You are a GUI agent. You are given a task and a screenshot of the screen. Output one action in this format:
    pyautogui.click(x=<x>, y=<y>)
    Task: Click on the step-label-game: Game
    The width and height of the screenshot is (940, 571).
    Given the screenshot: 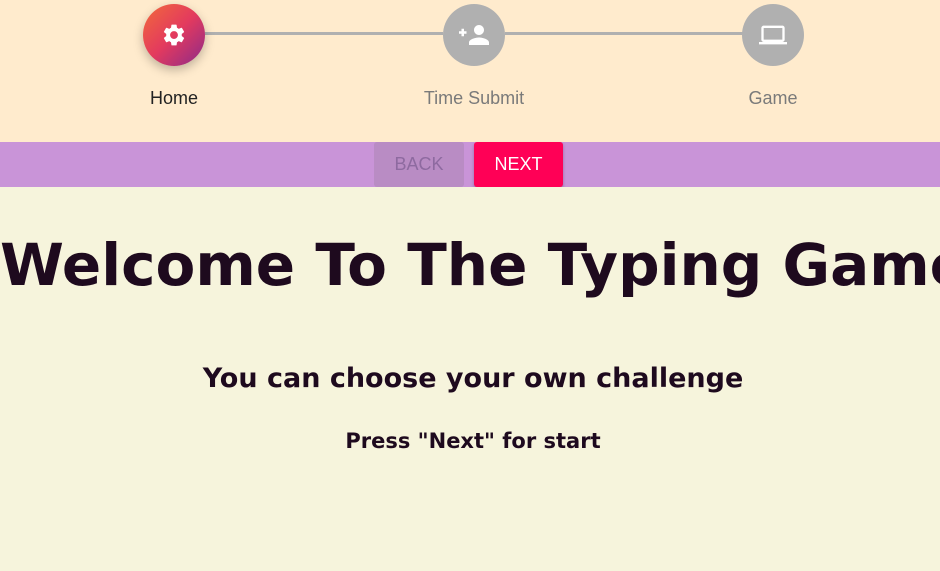 What is the action you would take?
    pyautogui.click(x=773, y=98)
    